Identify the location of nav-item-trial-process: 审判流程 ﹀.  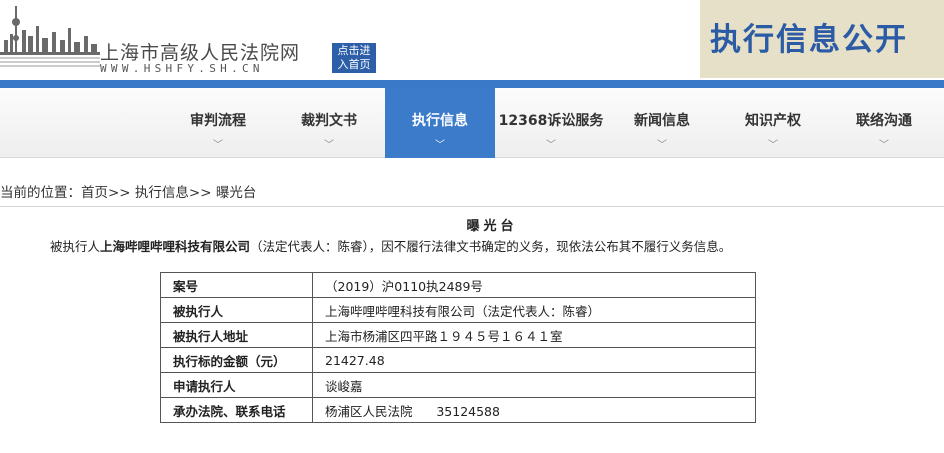
(218, 123).